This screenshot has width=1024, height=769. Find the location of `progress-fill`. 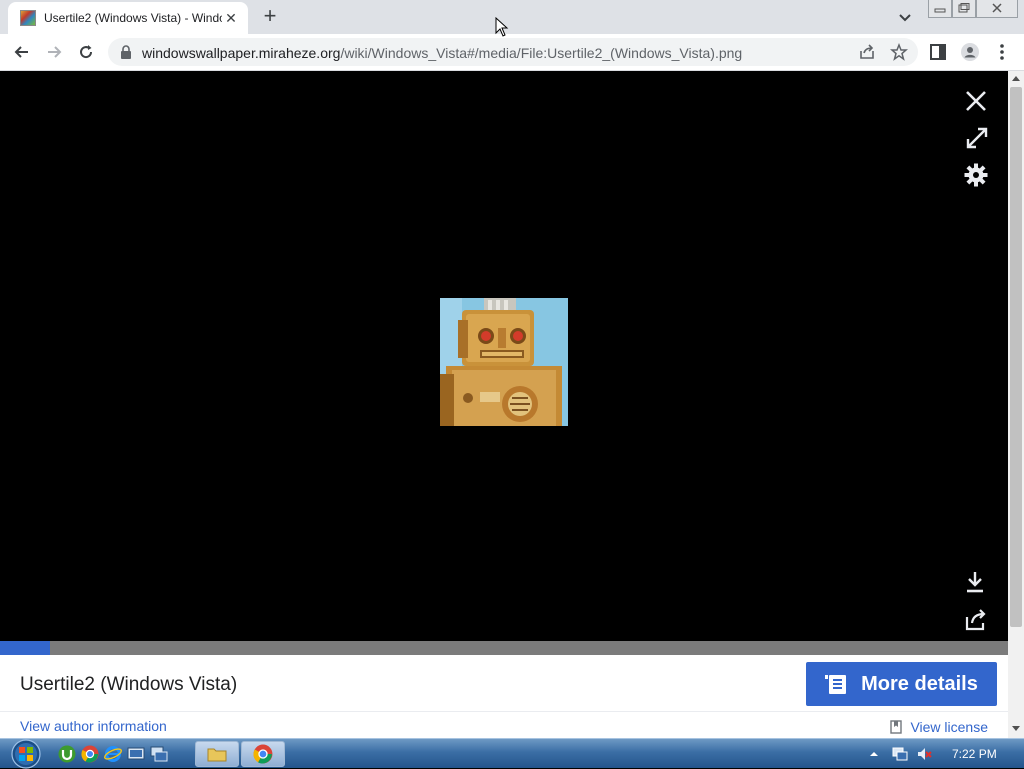

progress-fill is located at coordinates (25, 648).